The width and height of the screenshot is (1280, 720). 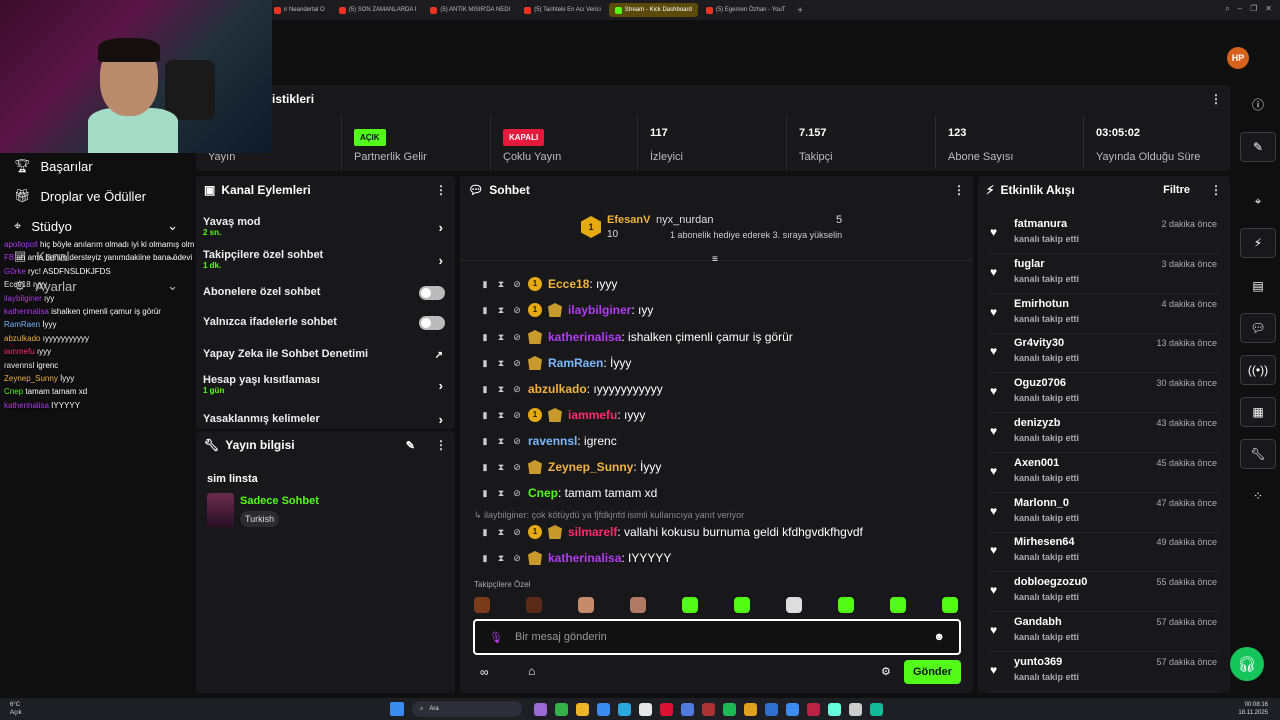 What do you see at coordinates (1258, 496) in the screenshot?
I see `apps-icon: ⁘` at bounding box center [1258, 496].